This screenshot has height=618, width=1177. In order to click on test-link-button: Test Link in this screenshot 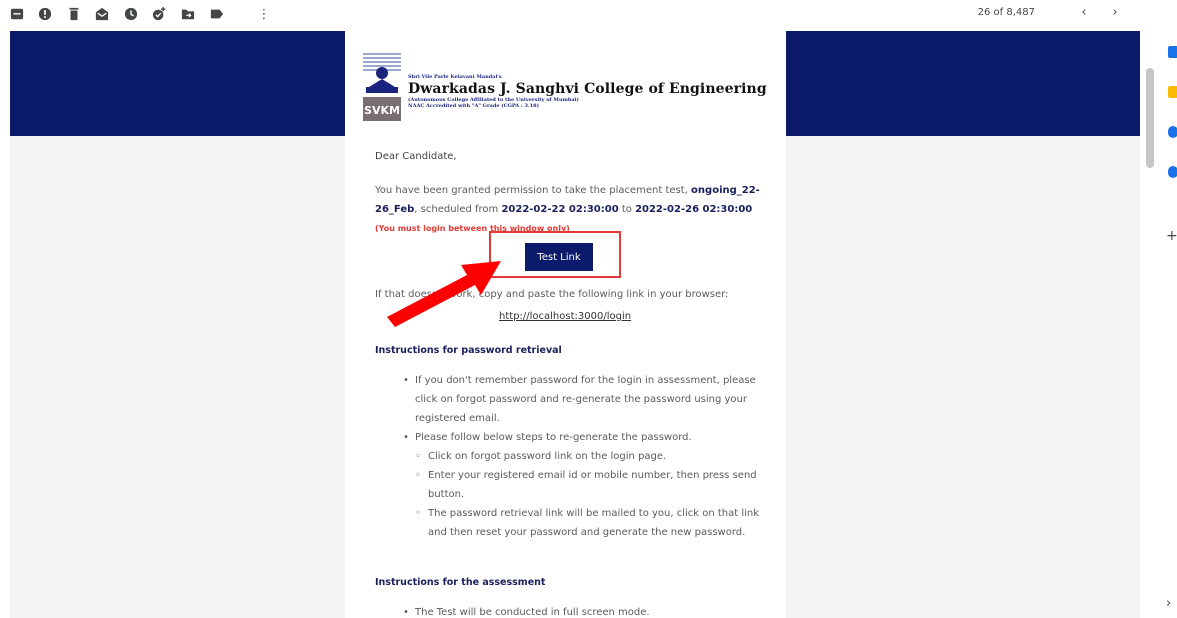, I will do `click(559, 257)`.